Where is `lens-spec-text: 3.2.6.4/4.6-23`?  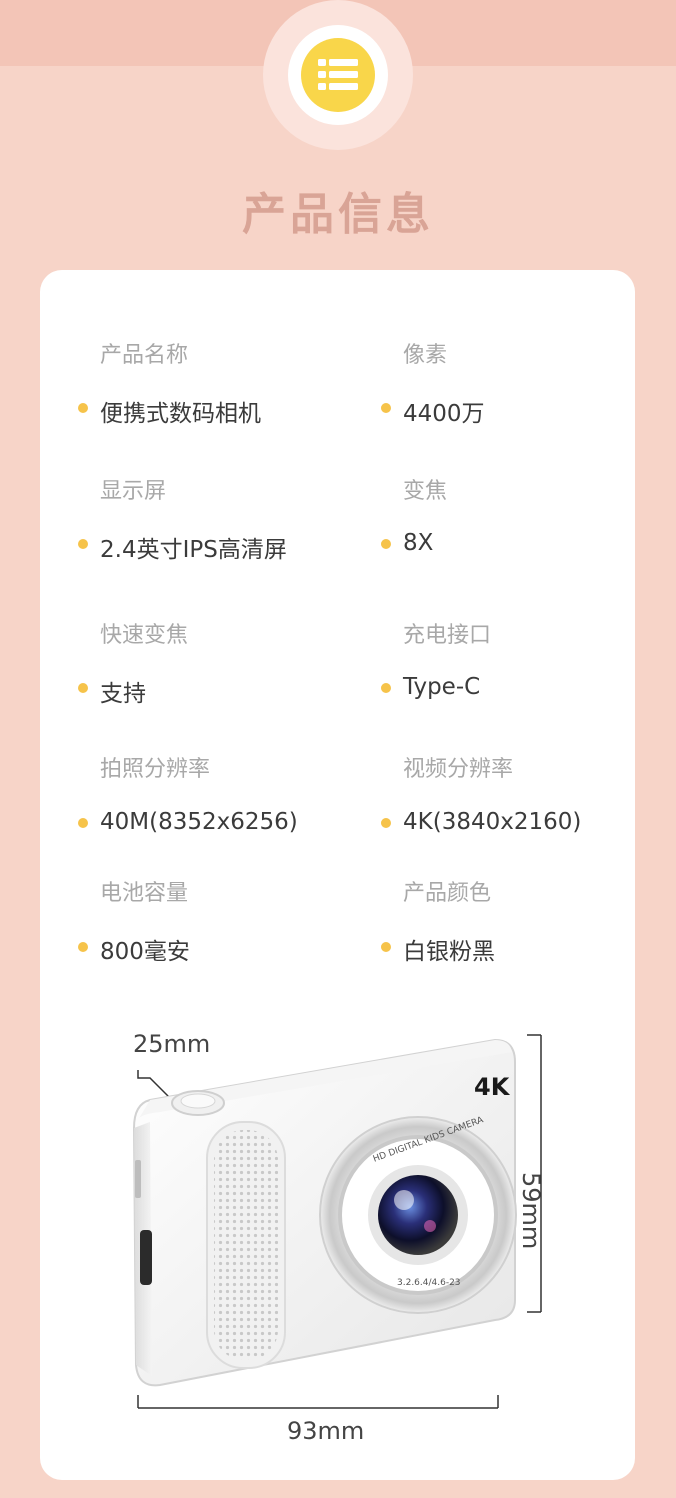
lens-spec-text: 3.2.6.4/4.6-23 is located at coordinates (429, 1283).